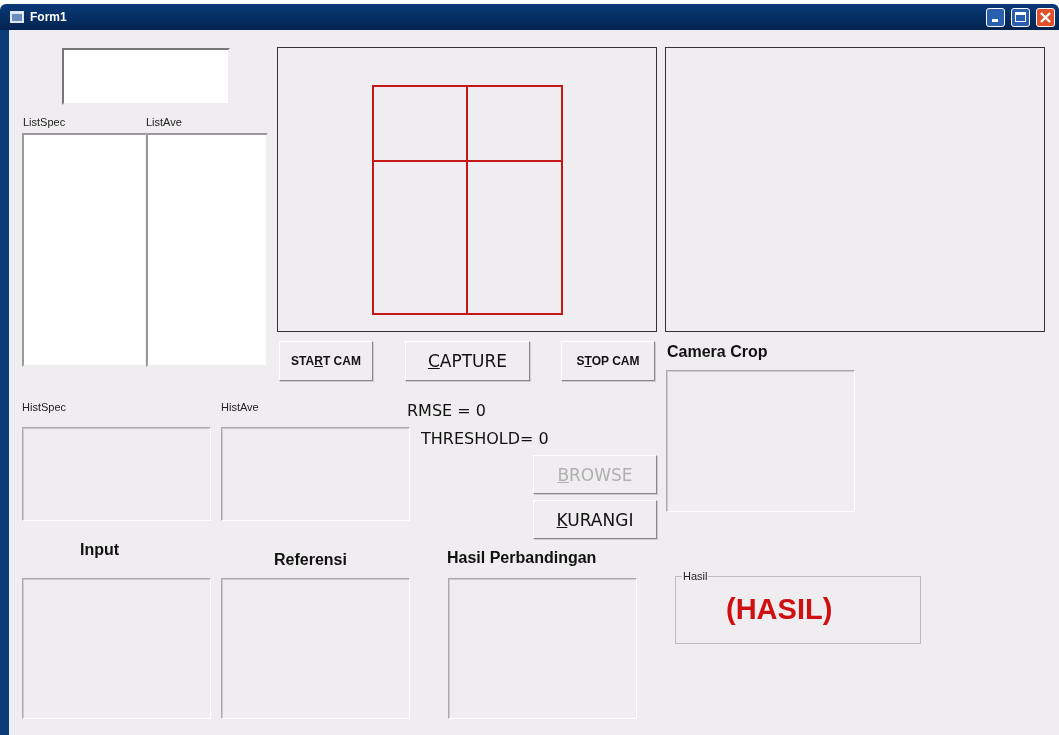  Describe the element at coordinates (522, 558) in the screenshot. I see `image-caption: Hasil Perbandingan` at that location.